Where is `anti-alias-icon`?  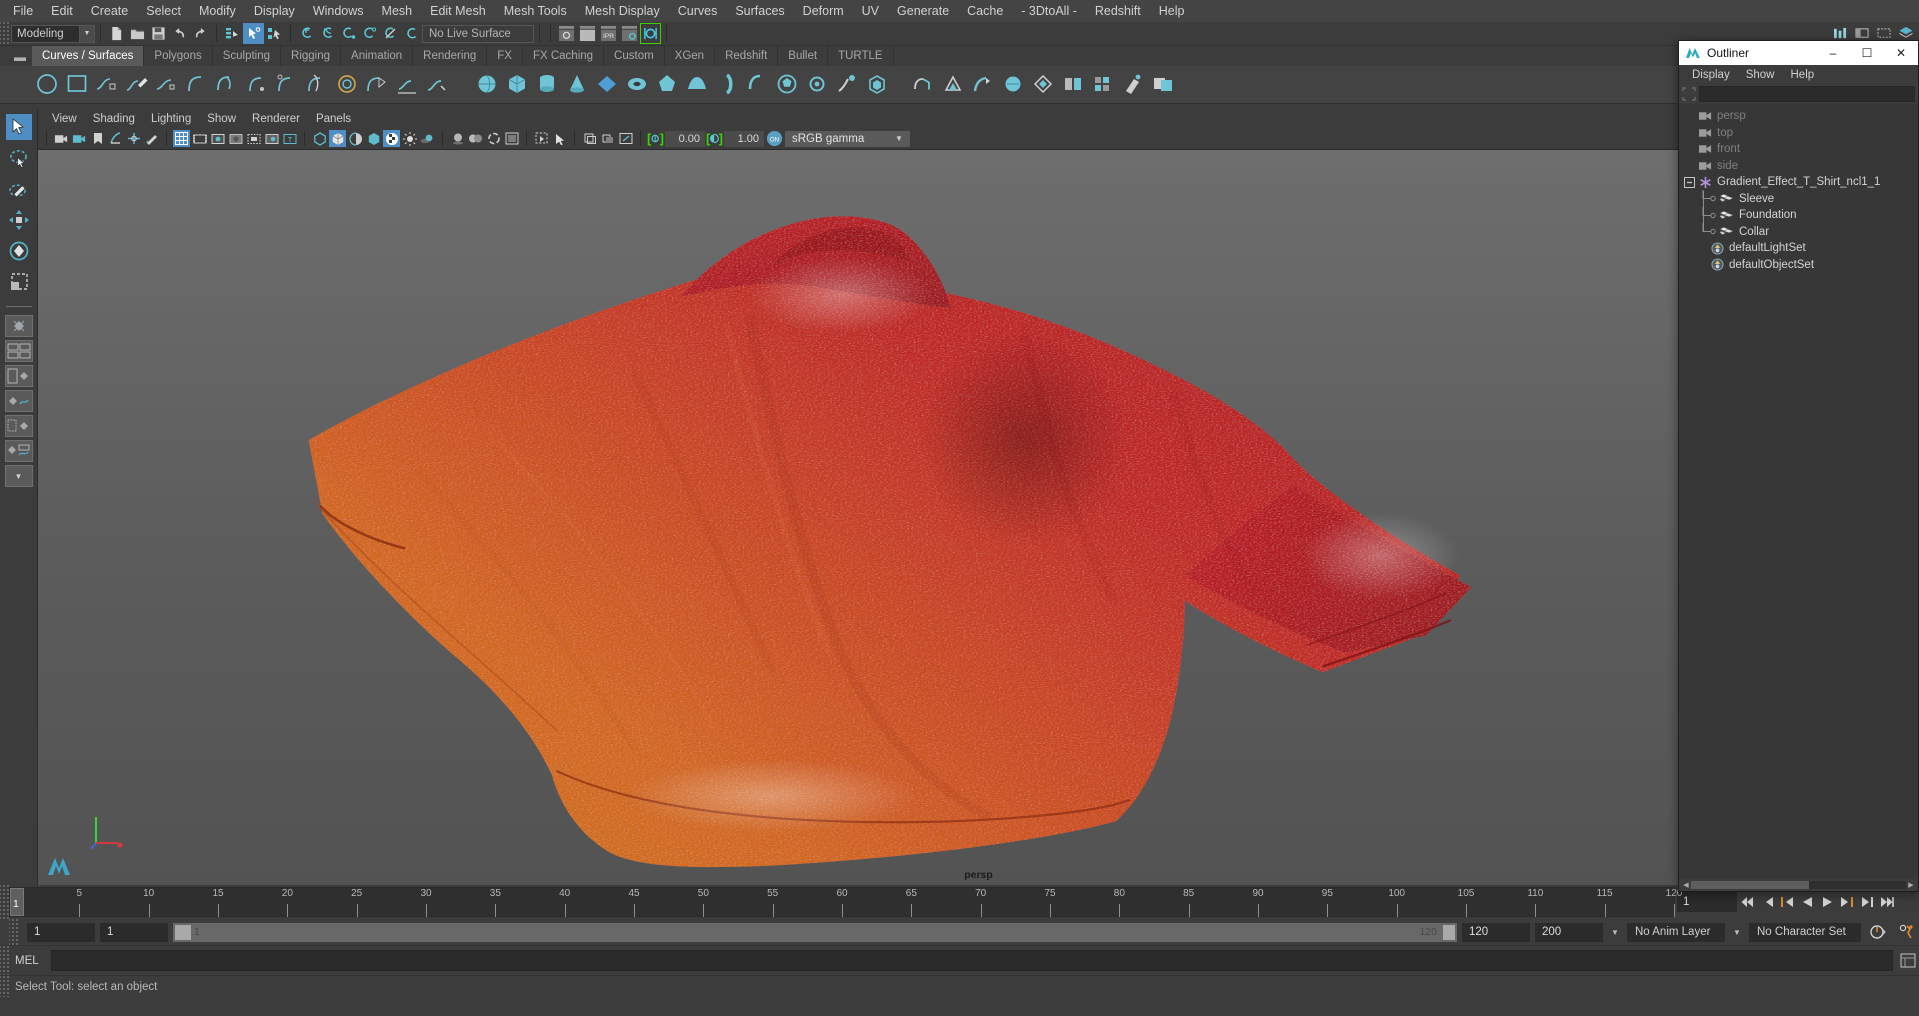
anti-alias-icon is located at coordinates (493, 138).